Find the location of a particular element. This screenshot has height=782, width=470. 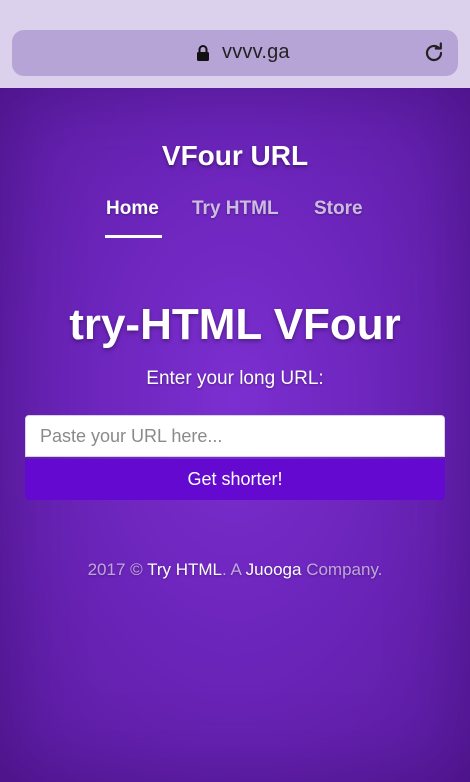

main-nav: Home Try HTML Store is located at coordinates (235, 218).